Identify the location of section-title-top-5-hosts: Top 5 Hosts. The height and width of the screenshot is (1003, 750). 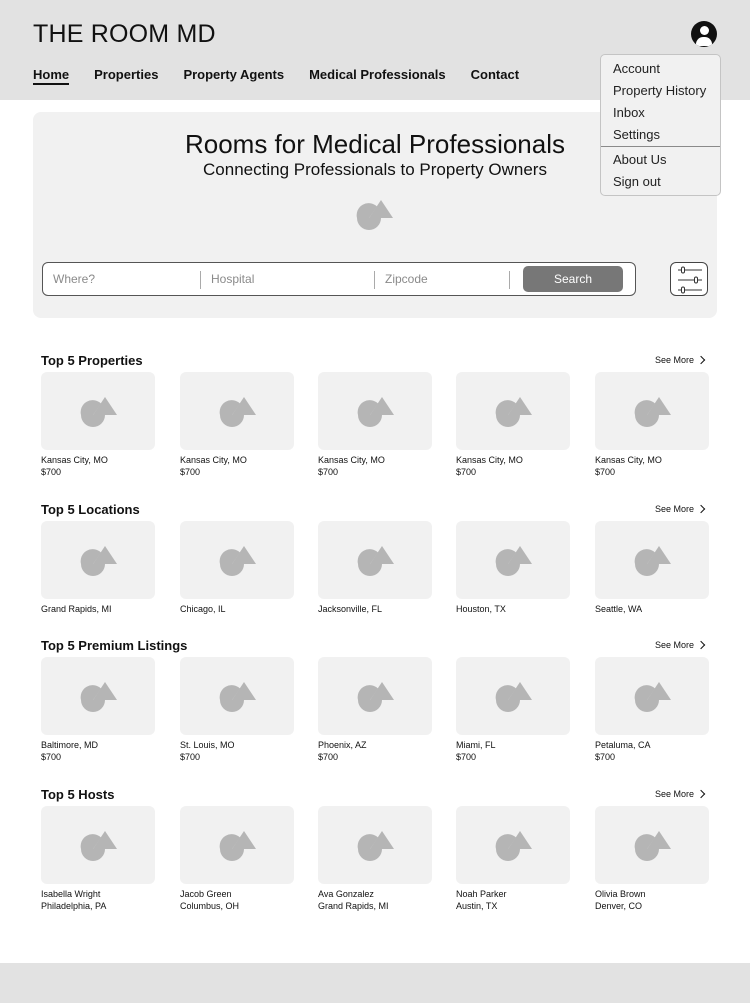
(78, 794).